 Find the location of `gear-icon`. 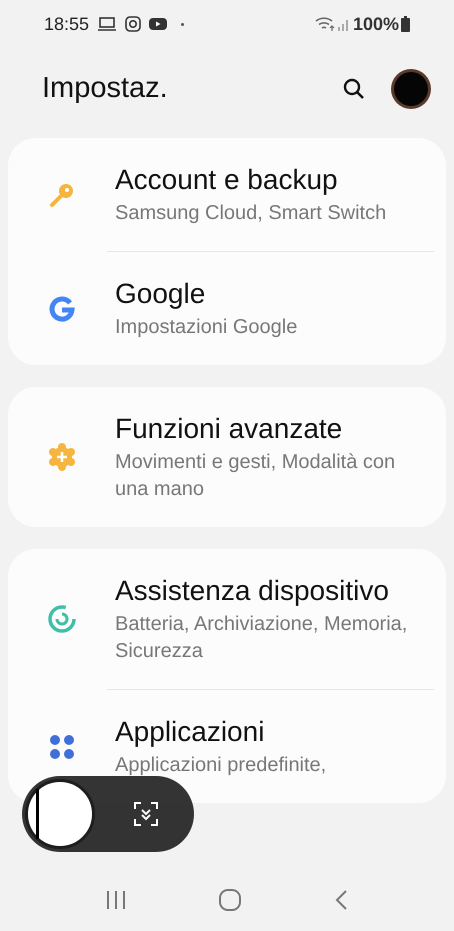

gear-icon is located at coordinates (62, 457).